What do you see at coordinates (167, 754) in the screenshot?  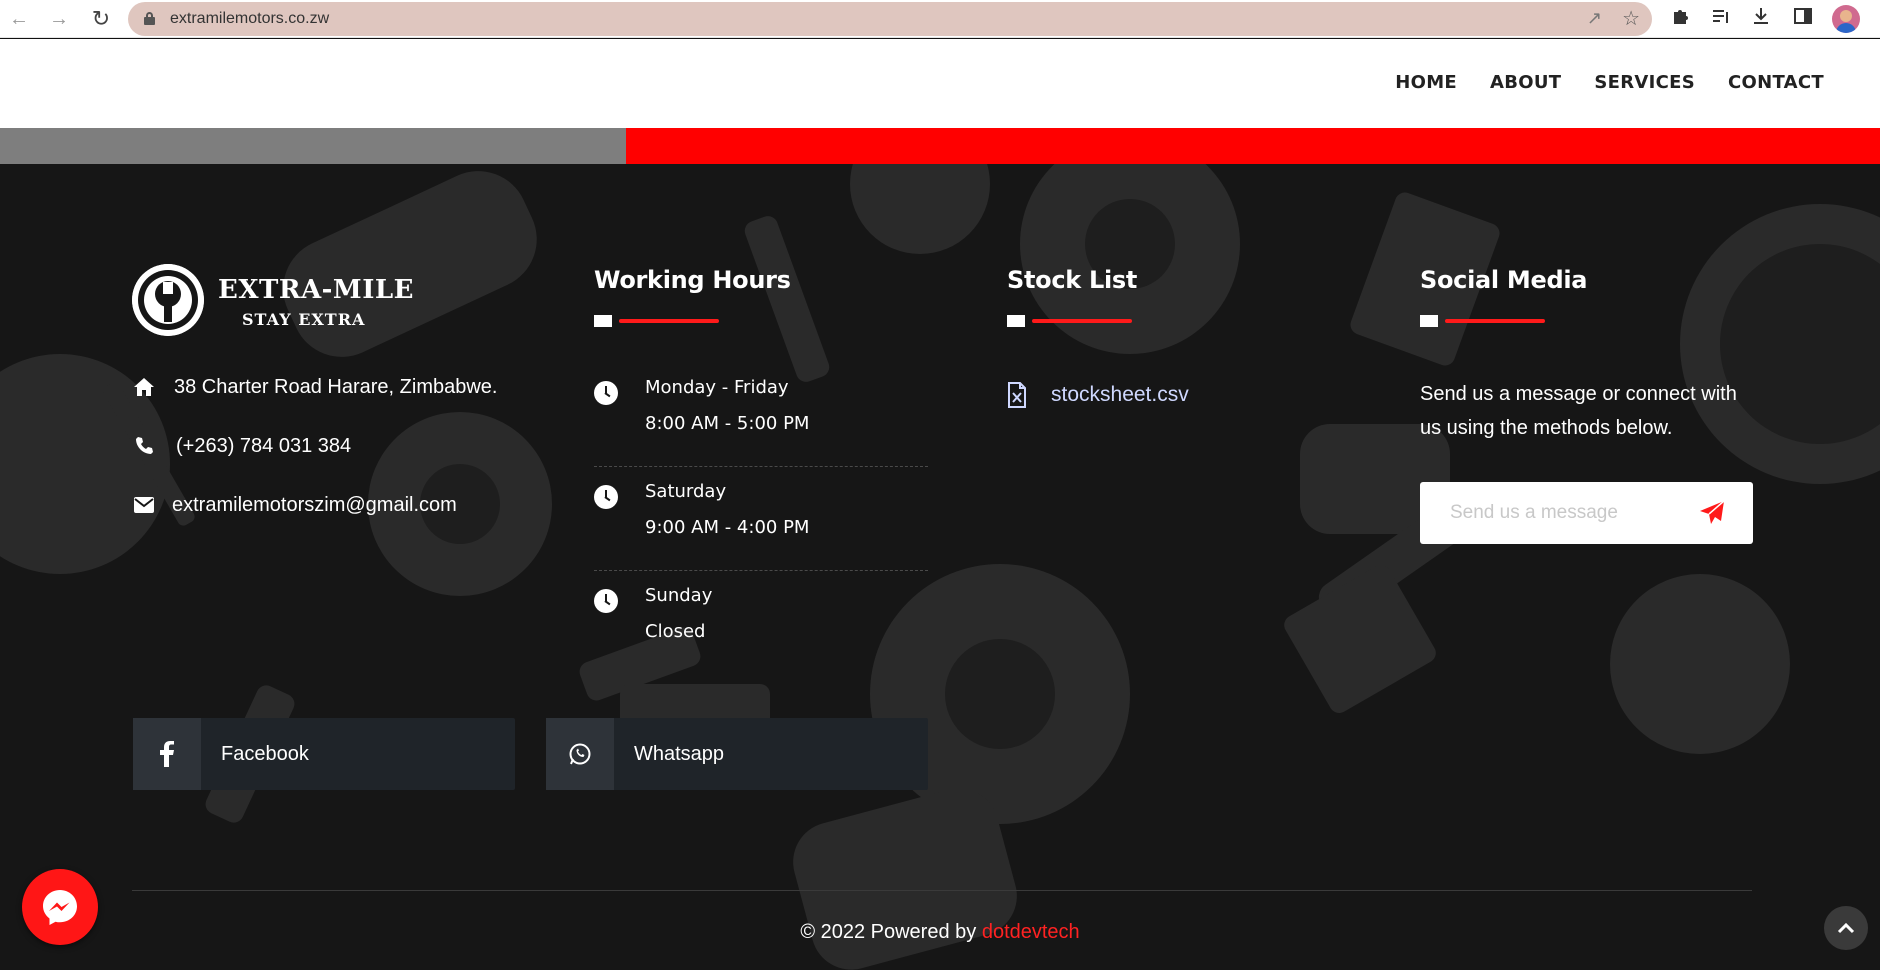 I see `facebook-icon` at bounding box center [167, 754].